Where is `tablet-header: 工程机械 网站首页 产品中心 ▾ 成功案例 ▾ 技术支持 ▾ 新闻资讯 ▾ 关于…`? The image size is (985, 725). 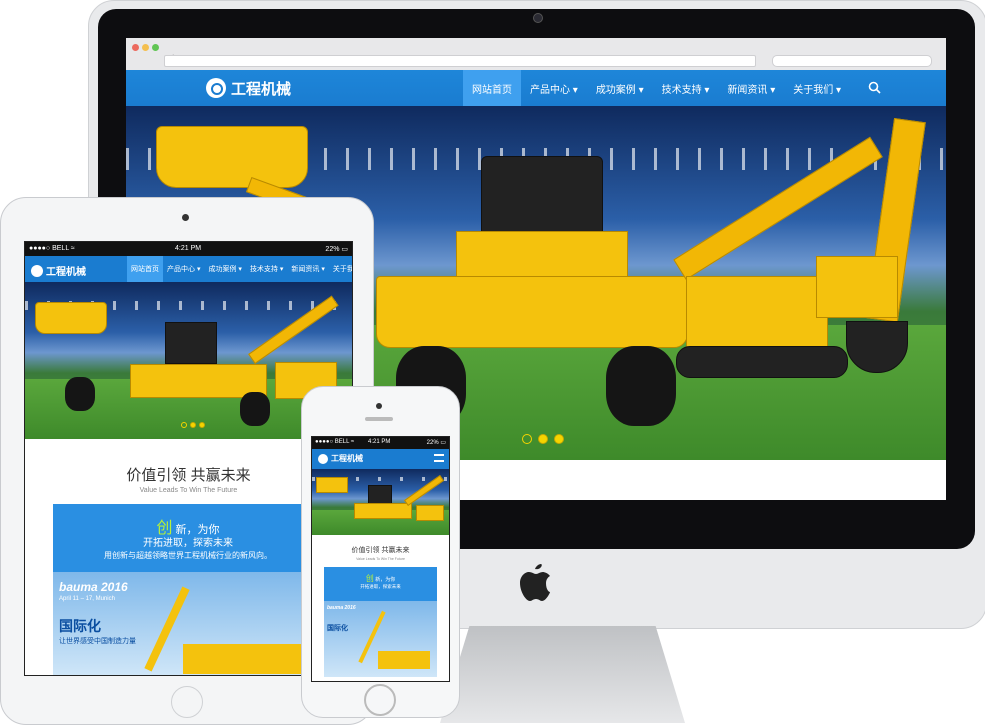 tablet-header: 工程机械 网站首页 产品中心 ▾ 成功案例 ▾ 技术支持 ▾ 新闻资讯 ▾ 关于… is located at coordinates (188, 269).